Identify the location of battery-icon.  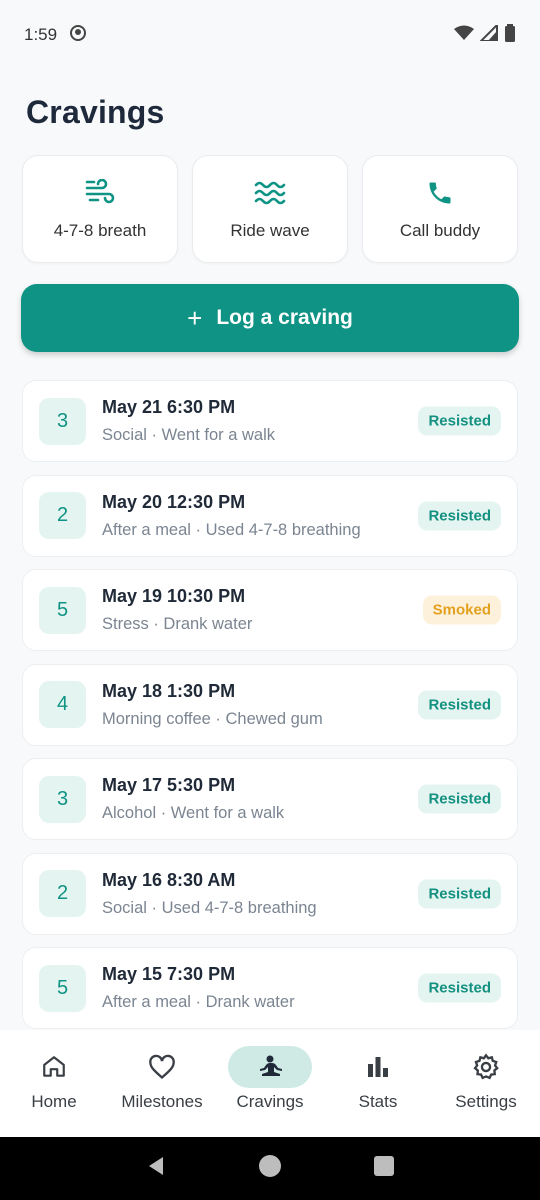
(510, 35).